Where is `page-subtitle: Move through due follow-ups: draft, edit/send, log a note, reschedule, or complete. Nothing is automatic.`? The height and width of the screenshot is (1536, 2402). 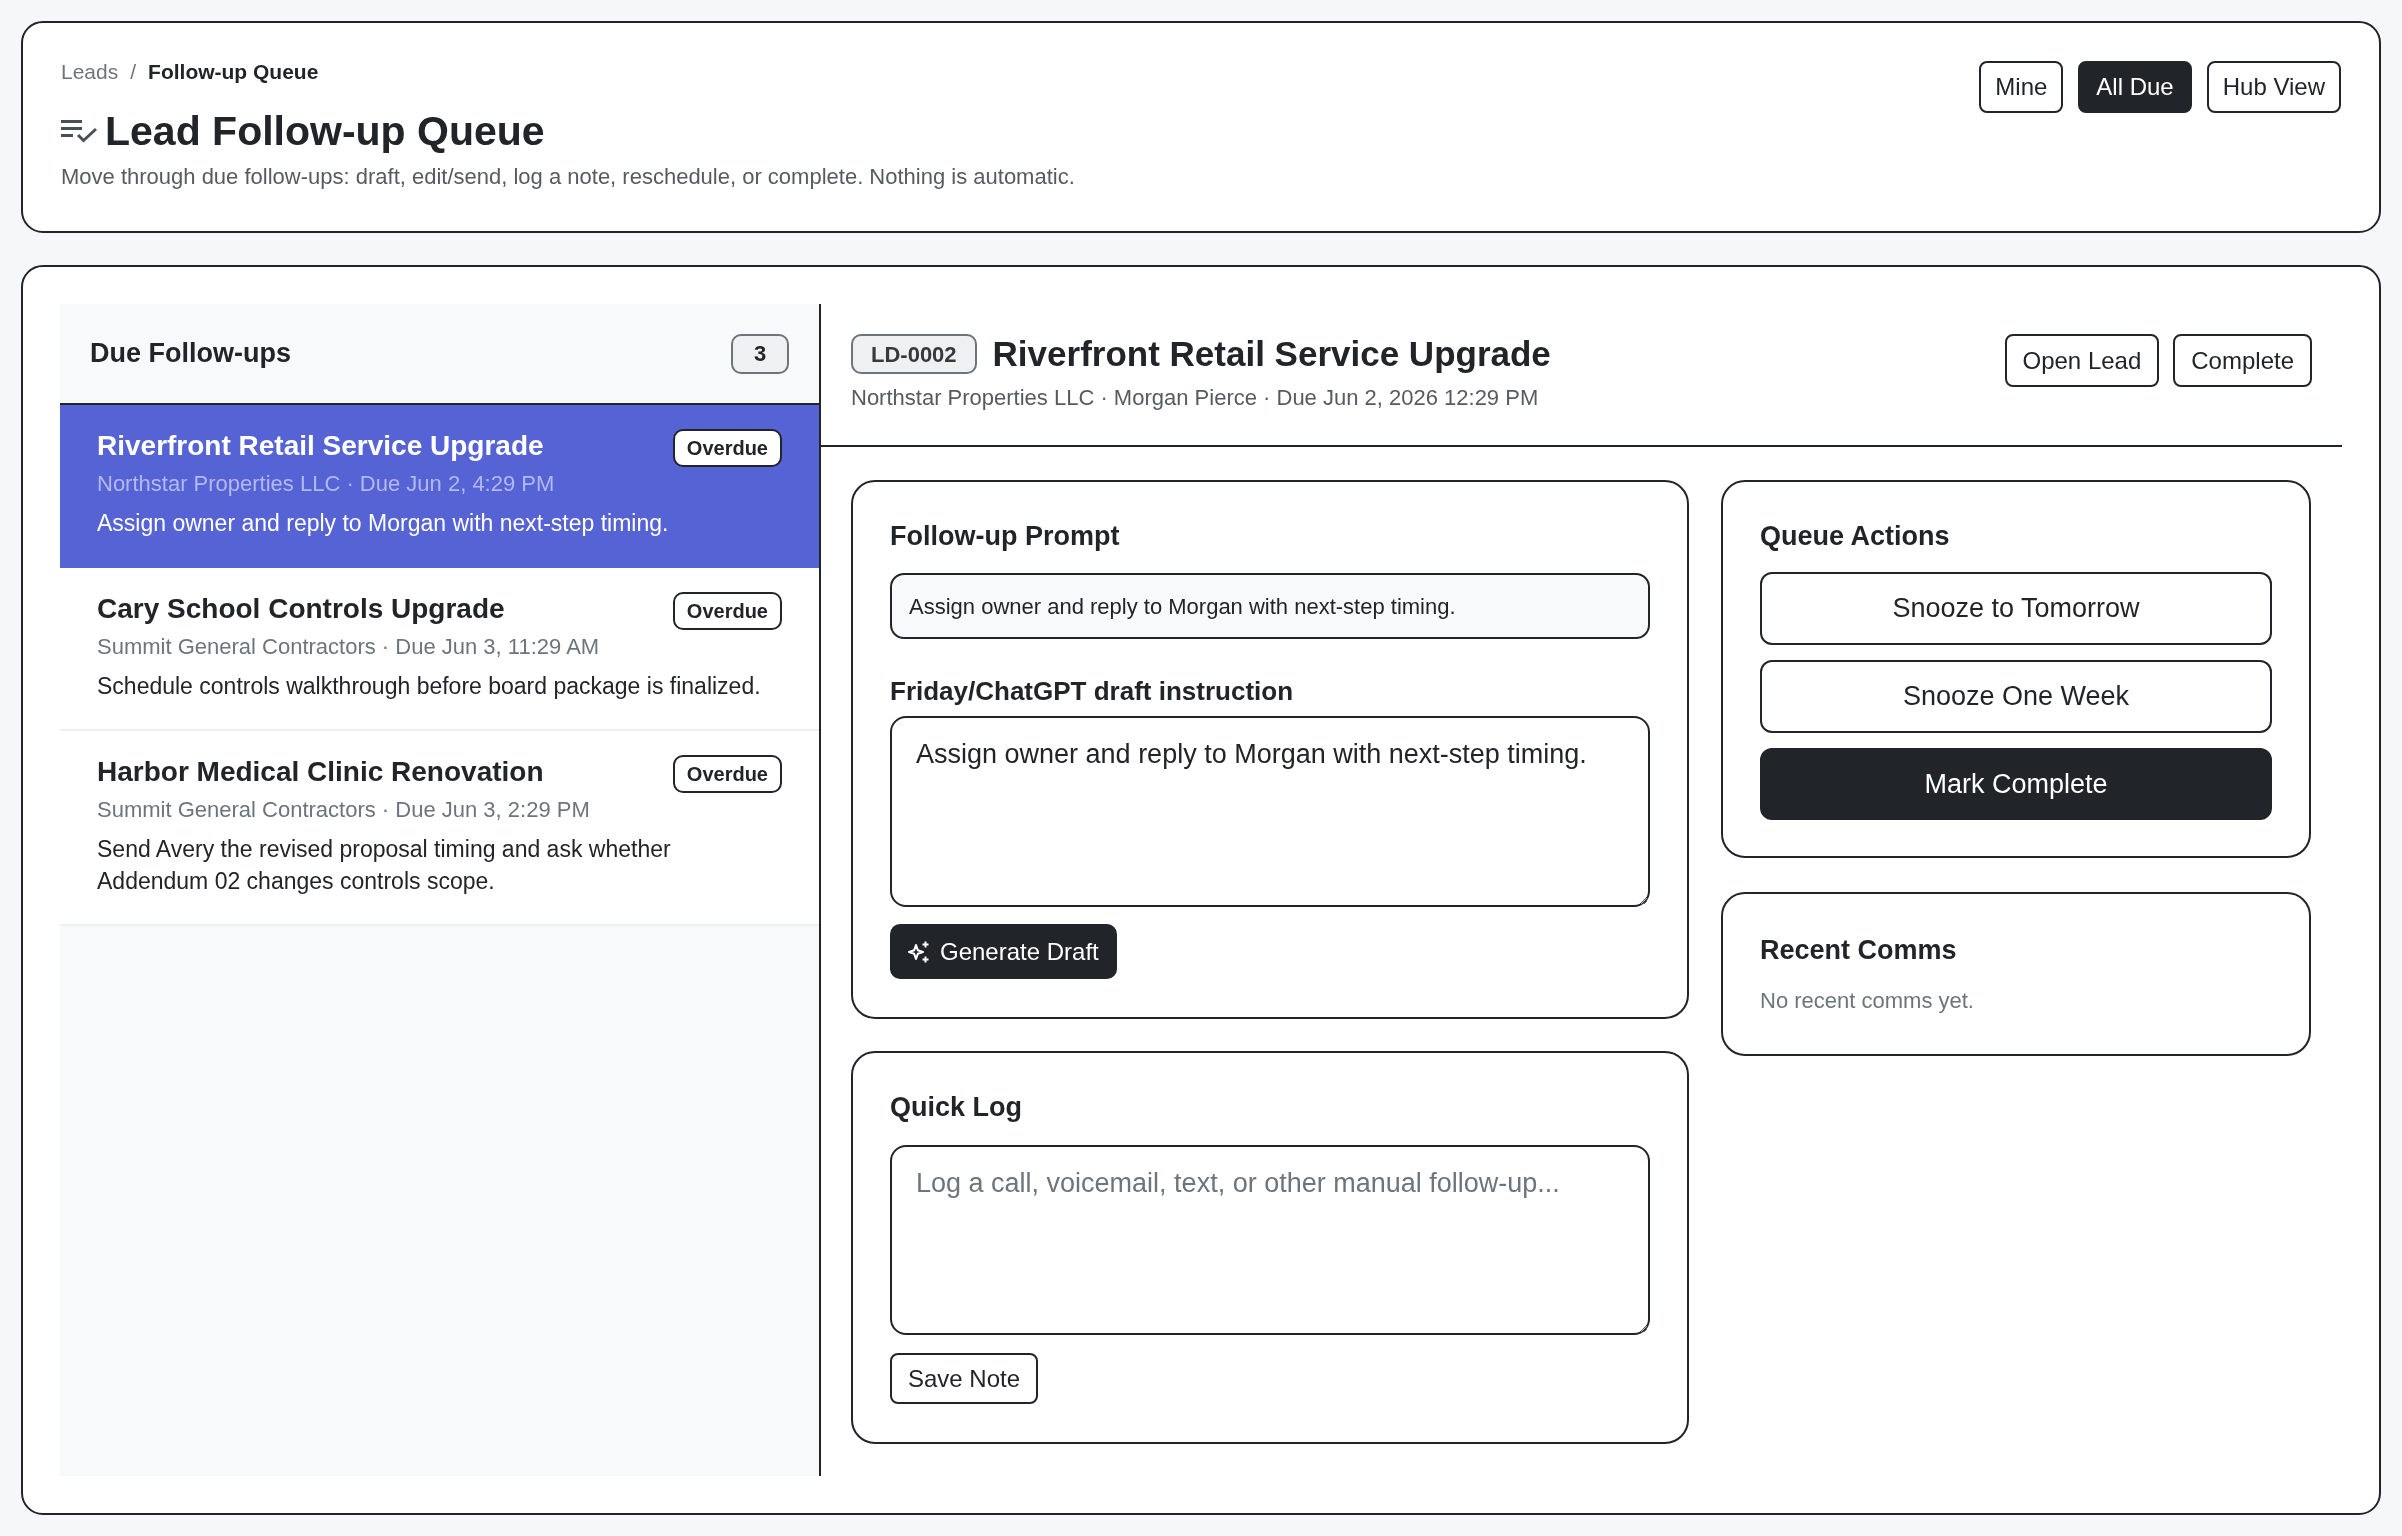 page-subtitle: Move through due follow-ups: draft, edit/send, log a note, reschedule, or complete. Nothing is automatic. is located at coordinates (568, 177).